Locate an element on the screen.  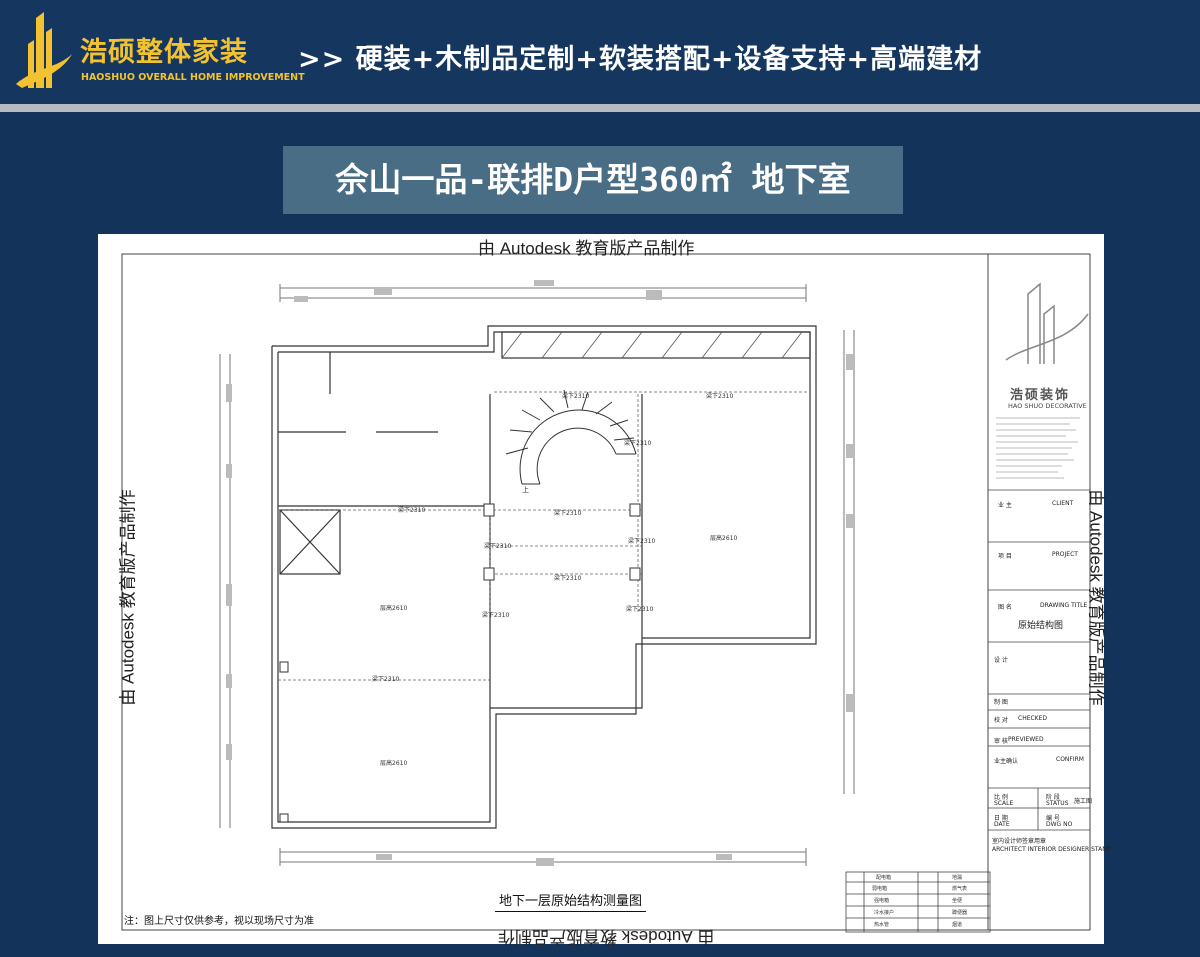
watermark-right: 由 Autodesk 教育版产品制作 is located at coordinates (1096, 597).